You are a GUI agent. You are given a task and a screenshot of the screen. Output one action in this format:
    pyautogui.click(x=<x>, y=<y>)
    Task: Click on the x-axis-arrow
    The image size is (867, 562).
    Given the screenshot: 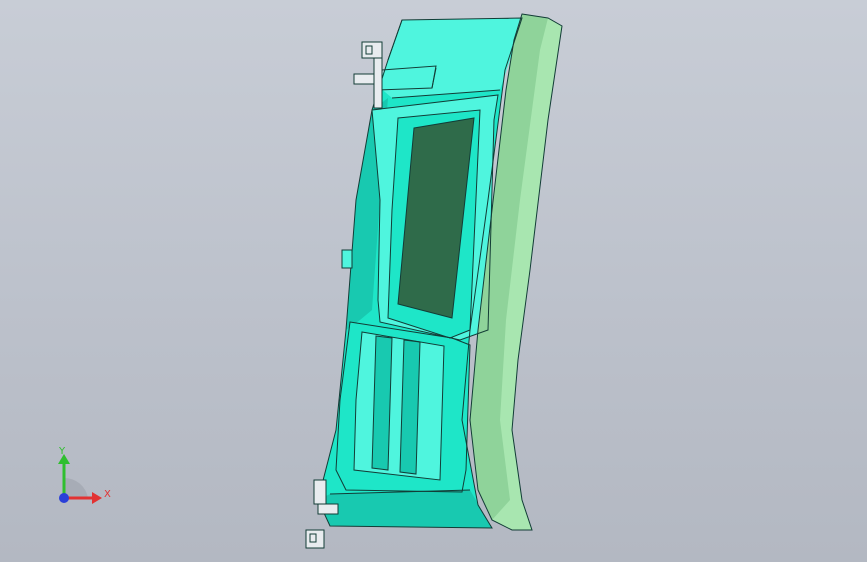 What is the action you would take?
    pyautogui.click(x=97, y=498)
    